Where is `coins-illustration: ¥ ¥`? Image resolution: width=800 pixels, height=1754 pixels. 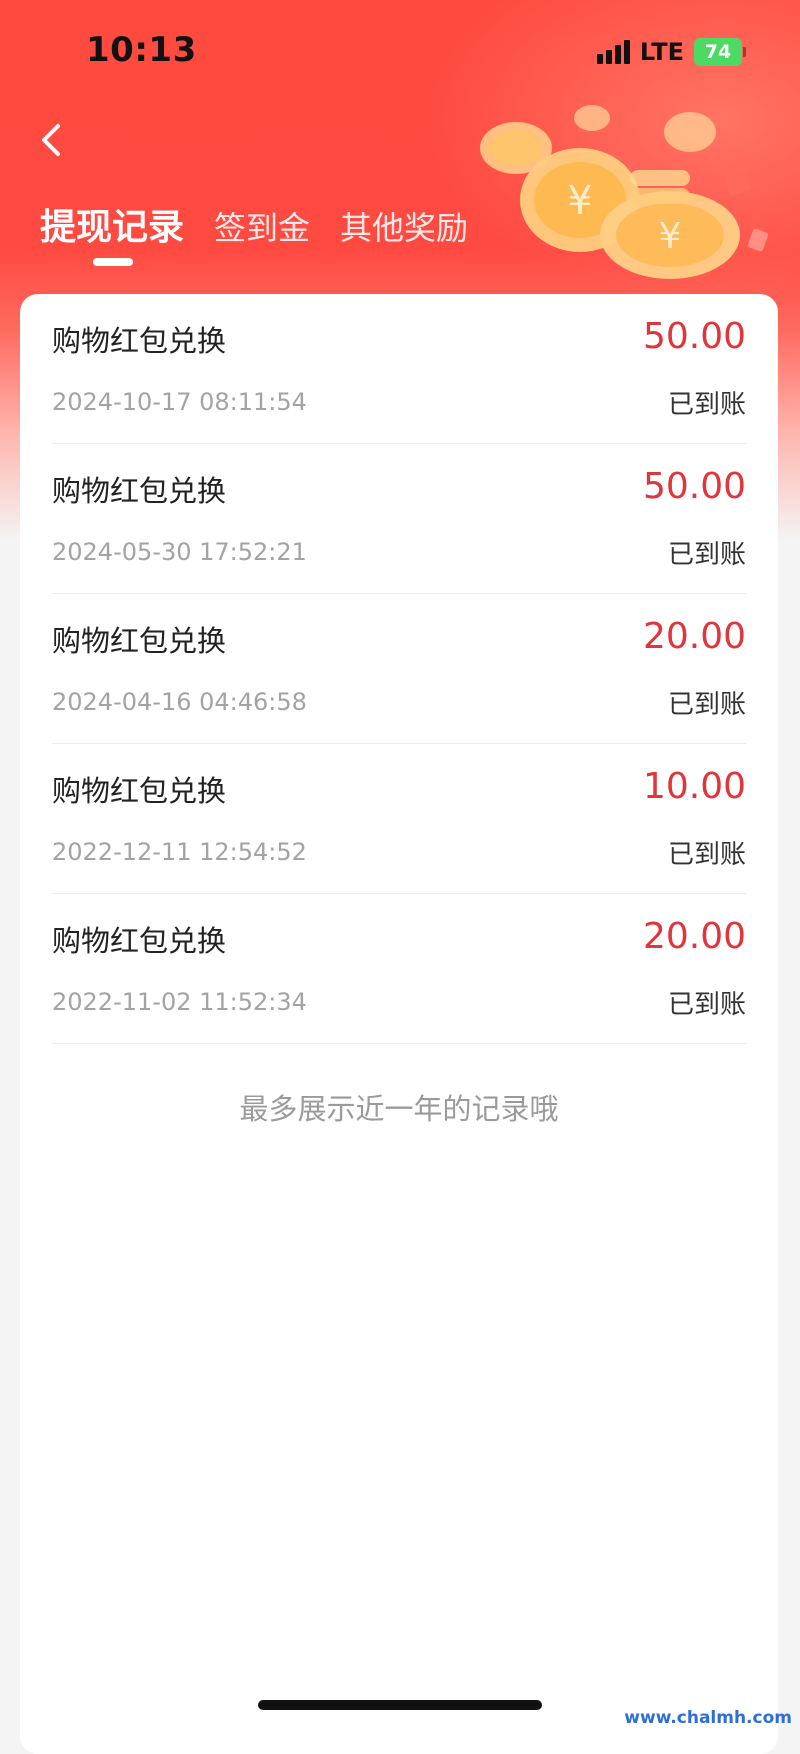
coins-illustration: ¥ ¥ is located at coordinates (624, 192).